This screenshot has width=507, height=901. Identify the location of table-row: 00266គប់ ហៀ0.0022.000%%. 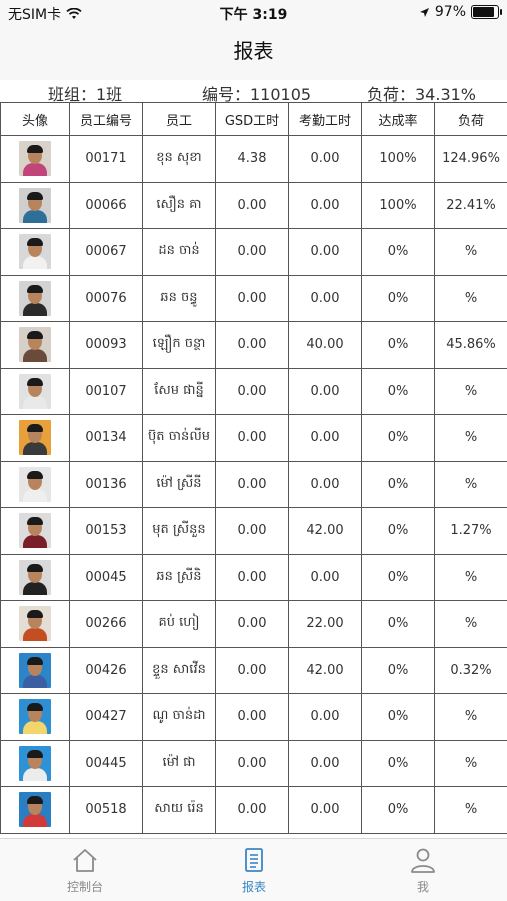
(254, 624).